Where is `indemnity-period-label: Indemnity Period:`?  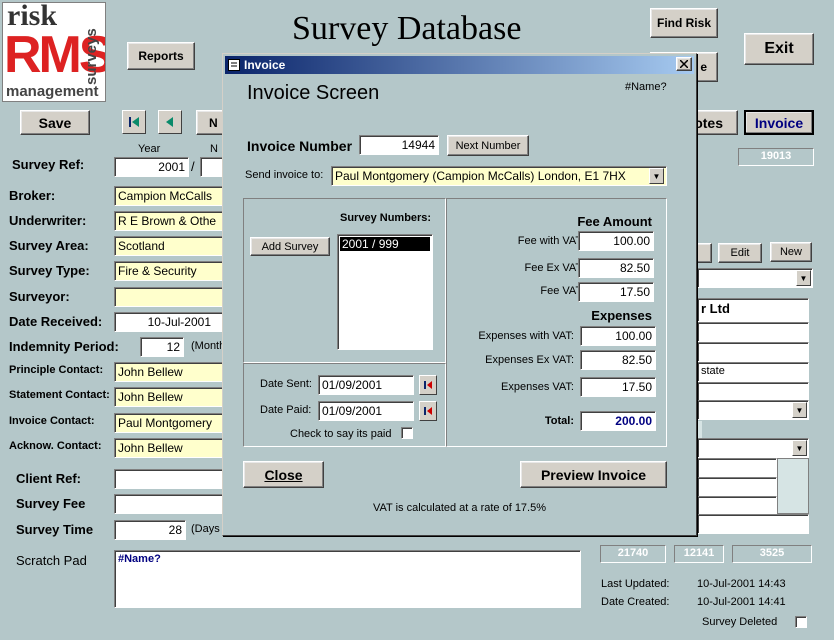
indemnity-period-label: Indemnity Period: is located at coordinates (64, 346).